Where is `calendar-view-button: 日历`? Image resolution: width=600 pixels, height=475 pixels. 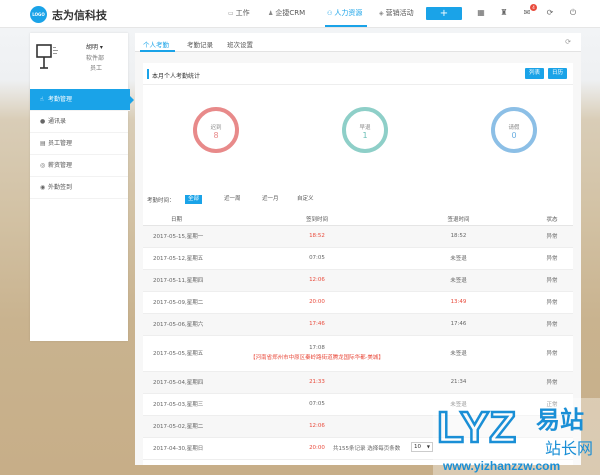
calendar-view-button: 日历 is located at coordinates (558, 73).